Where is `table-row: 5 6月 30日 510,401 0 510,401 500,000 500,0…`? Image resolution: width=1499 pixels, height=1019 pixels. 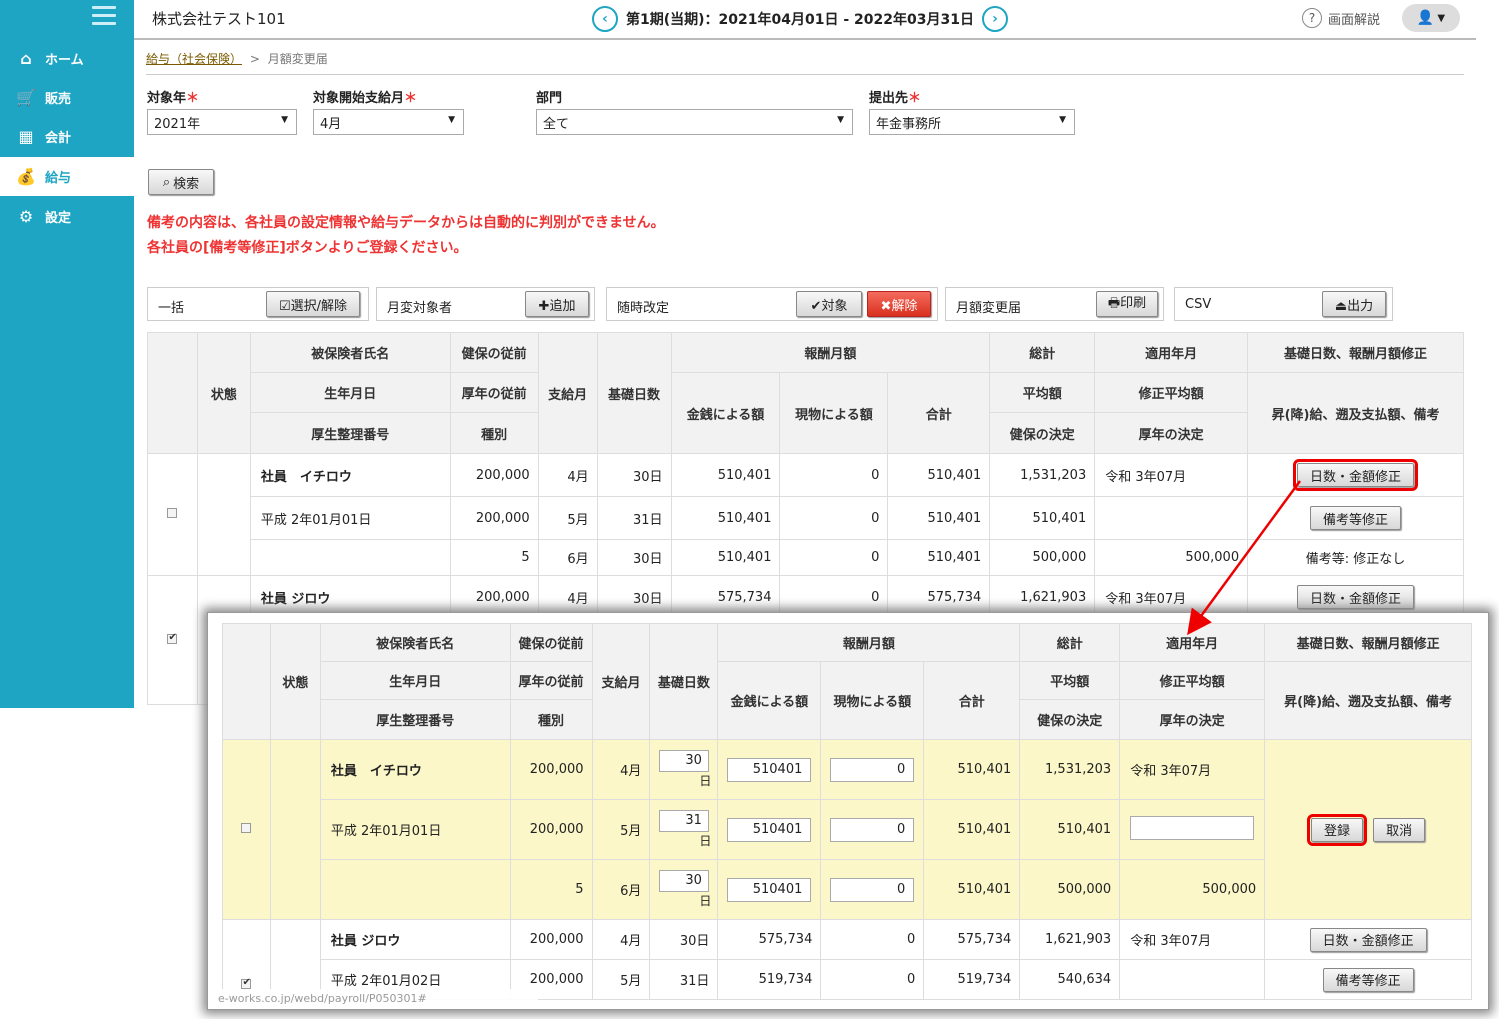
table-row: 5 6月 30日 510,401 0 510,401 500,000 500,0… is located at coordinates (806, 557).